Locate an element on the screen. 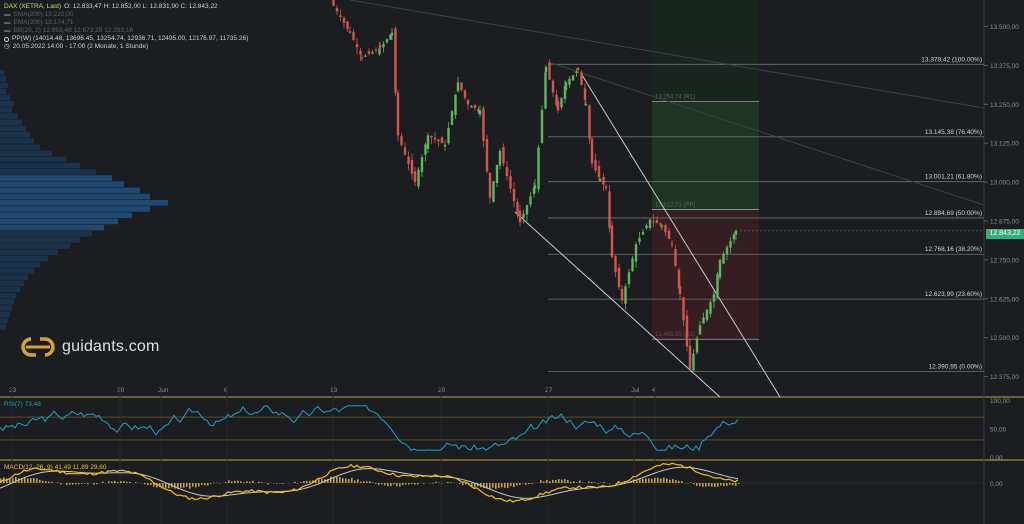 Image resolution: width=1024 pixels, height=524 pixels. bb-line-icon: ▬ is located at coordinates (7, 30).